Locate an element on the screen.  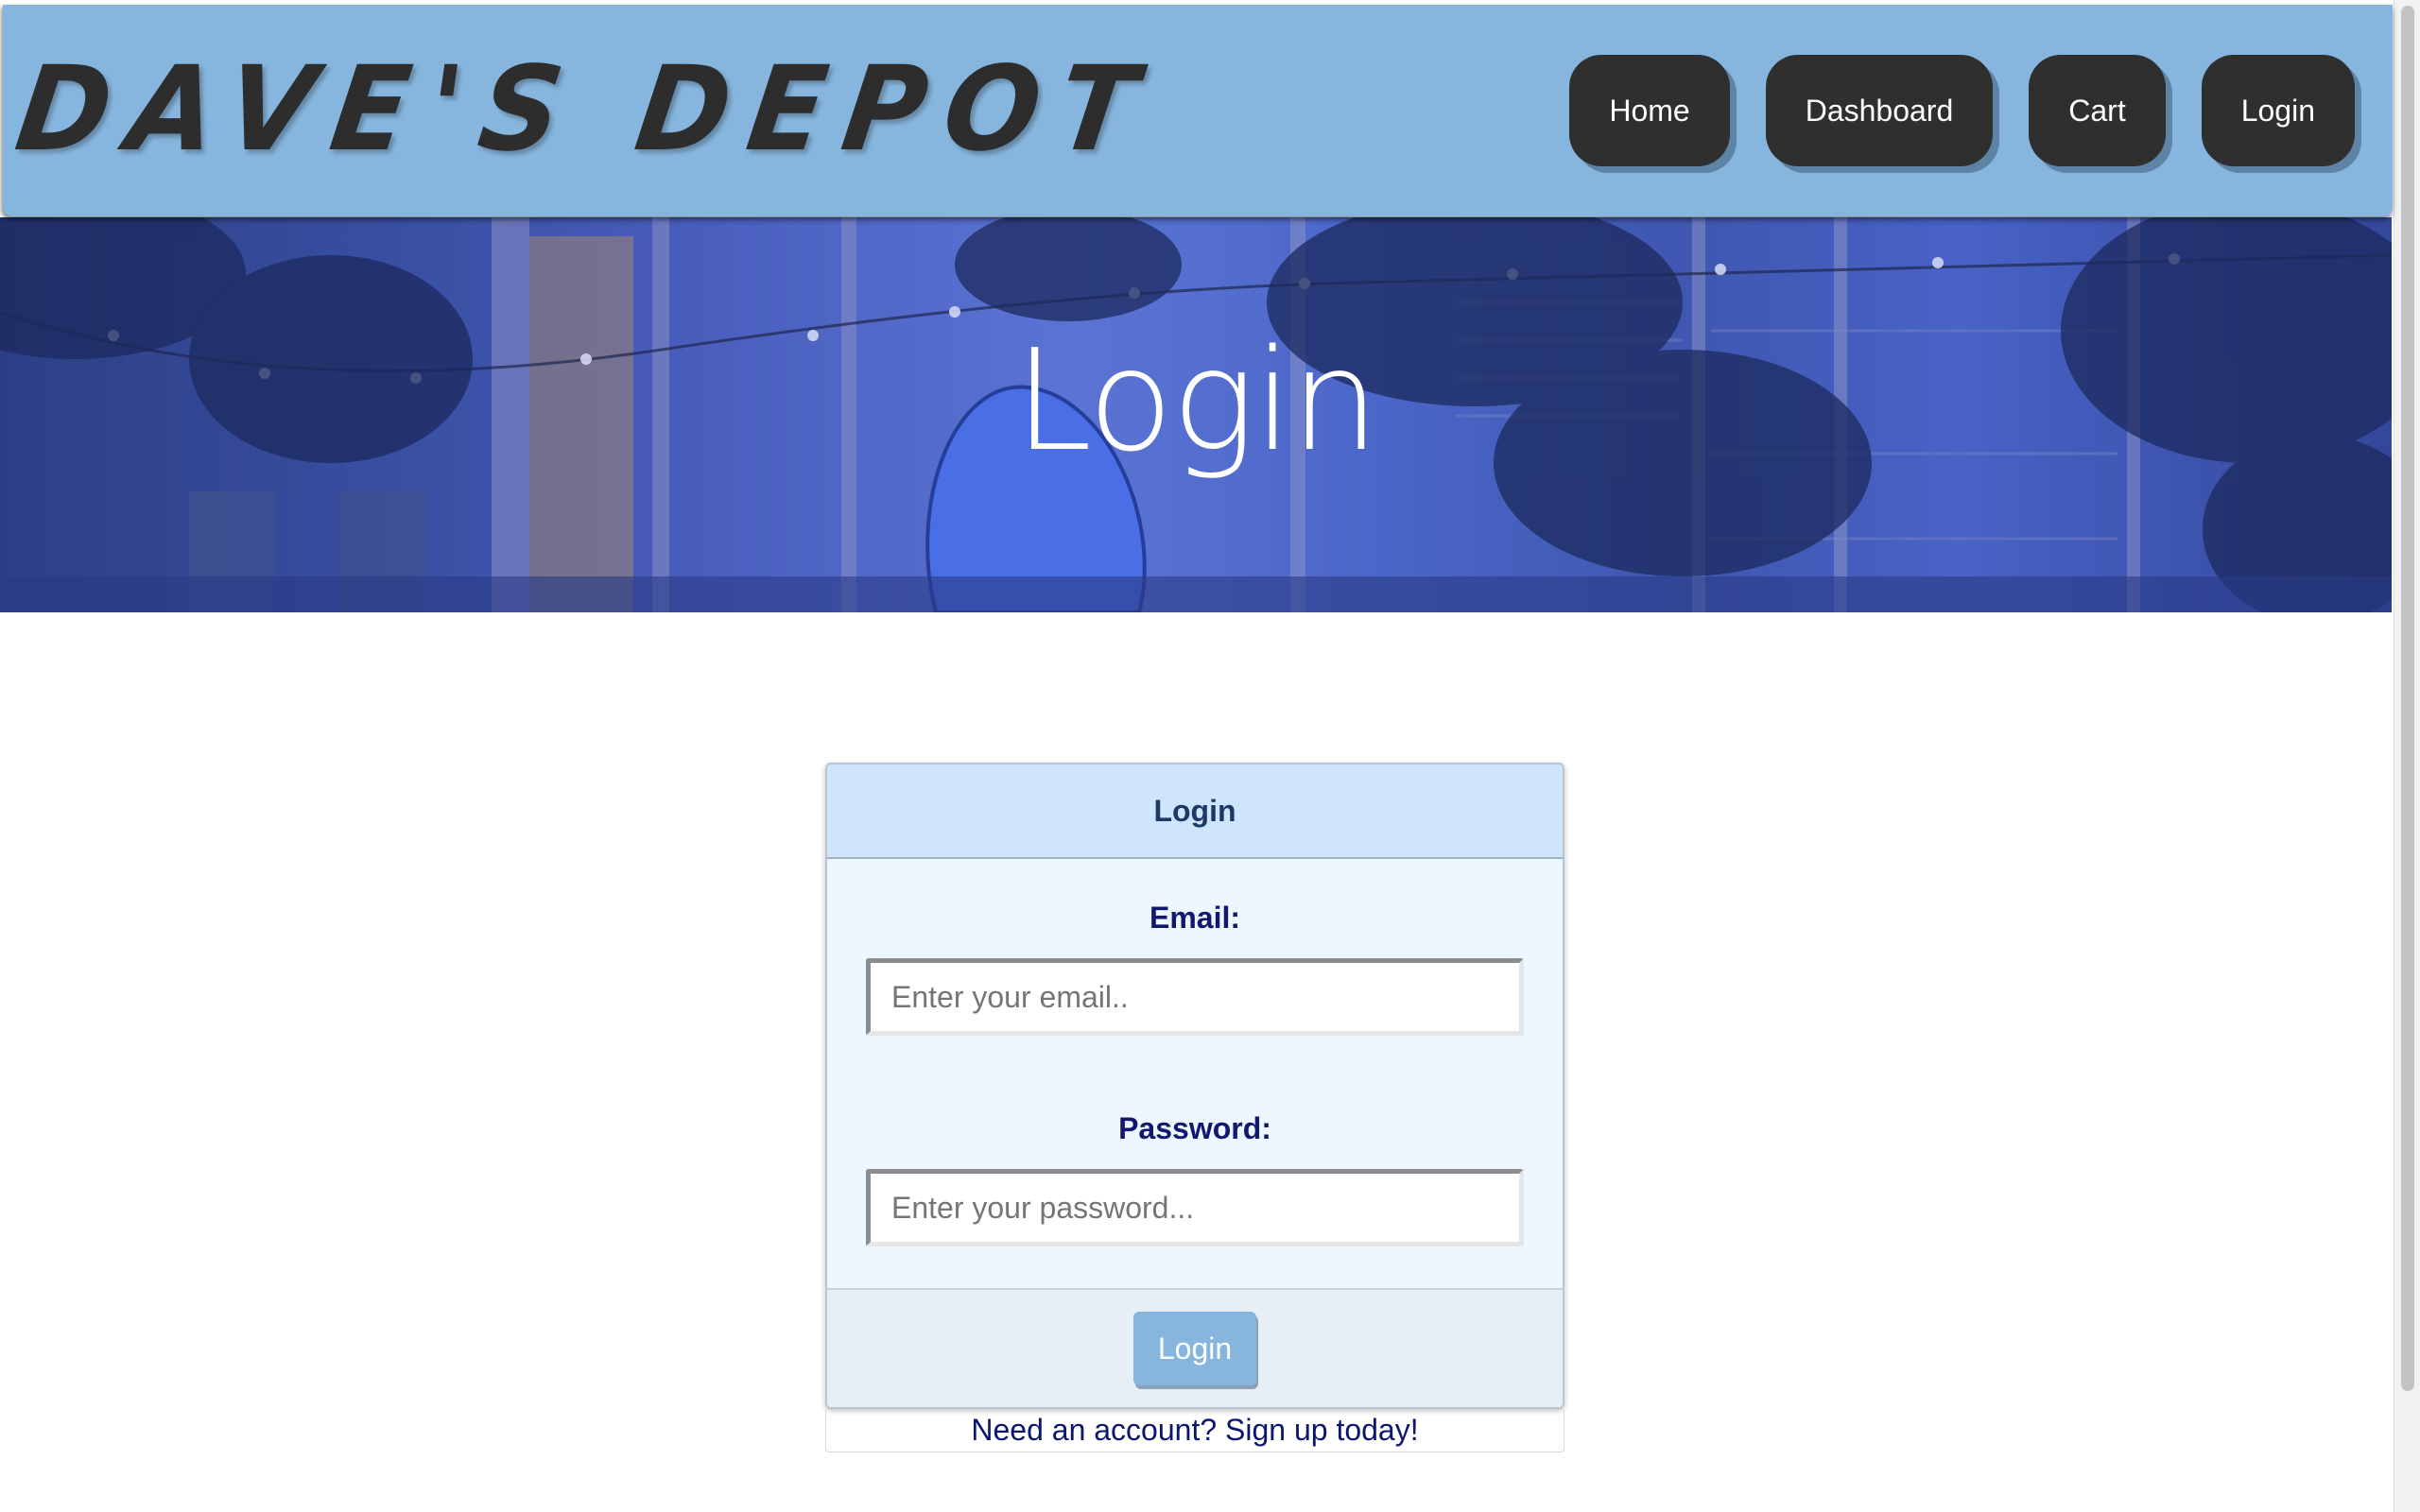
password-field is located at coordinates (1195, 1207).